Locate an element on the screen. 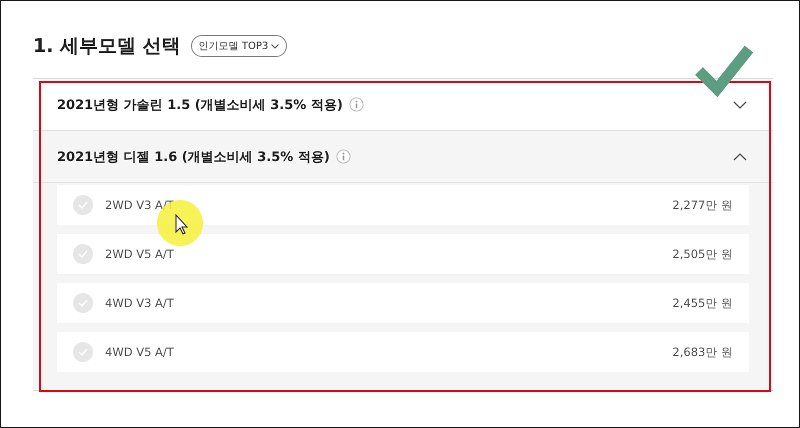 The width and height of the screenshot is (800, 428). model-name: 4WD V3 A/T is located at coordinates (139, 303).